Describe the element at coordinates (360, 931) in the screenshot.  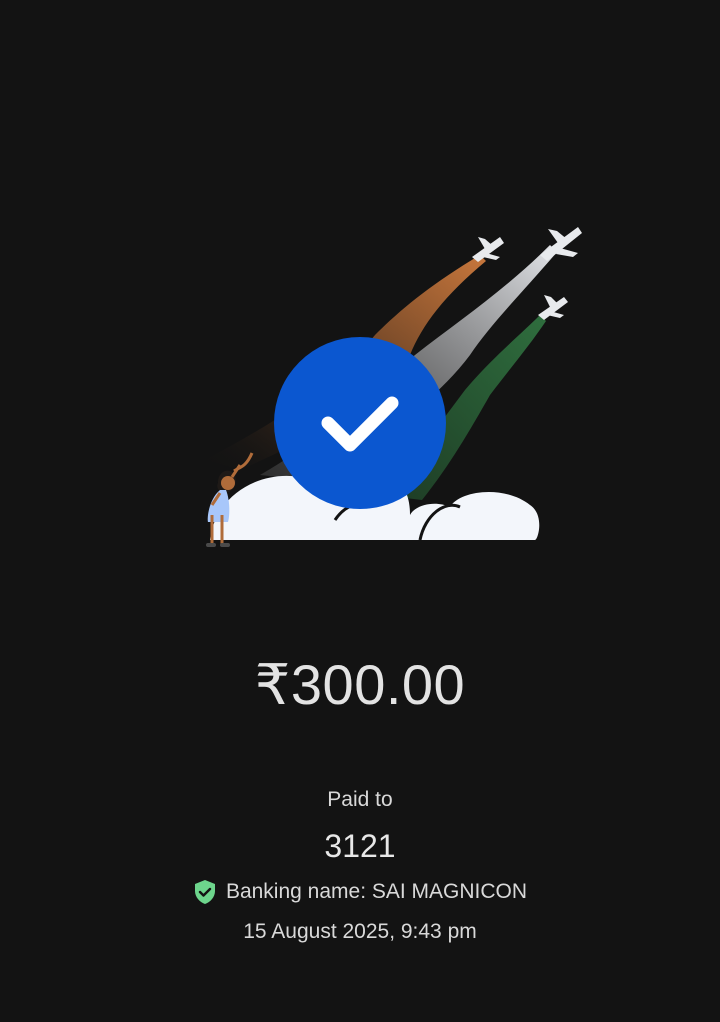
I see `transaction-datetime: 15 August 2025, 9:43 pm` at that location.